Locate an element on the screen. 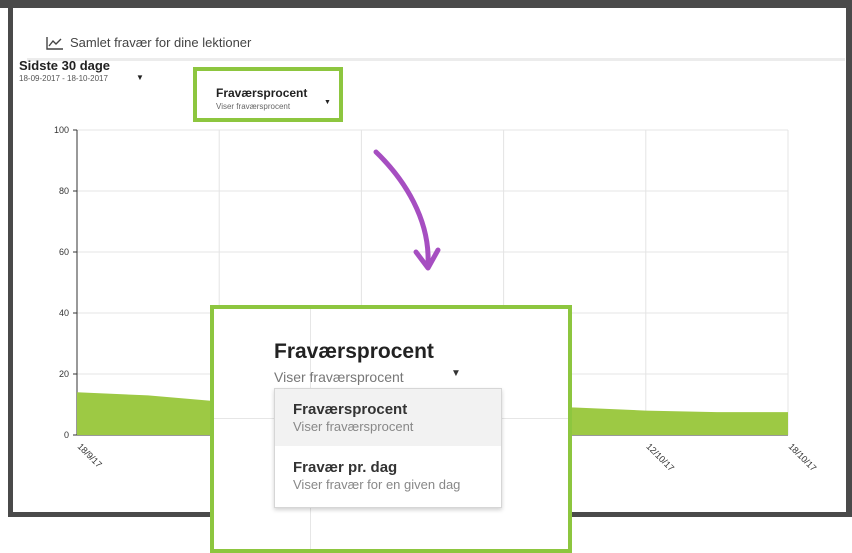 The image size is (852, 553). zoom-metric-sub: Viser fraværsprocent is located at coordinates (339, 377).